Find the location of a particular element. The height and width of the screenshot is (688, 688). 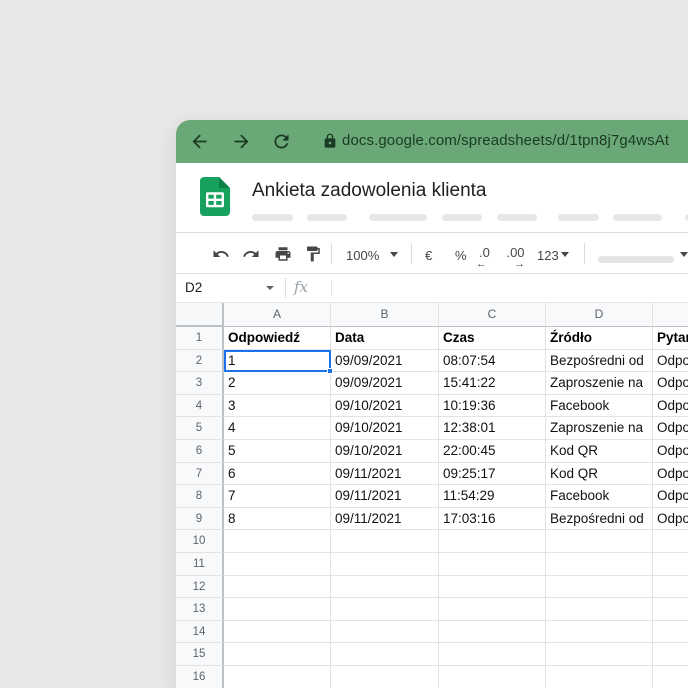

cell: 10:19:36 is located at coordinates (492, 406).